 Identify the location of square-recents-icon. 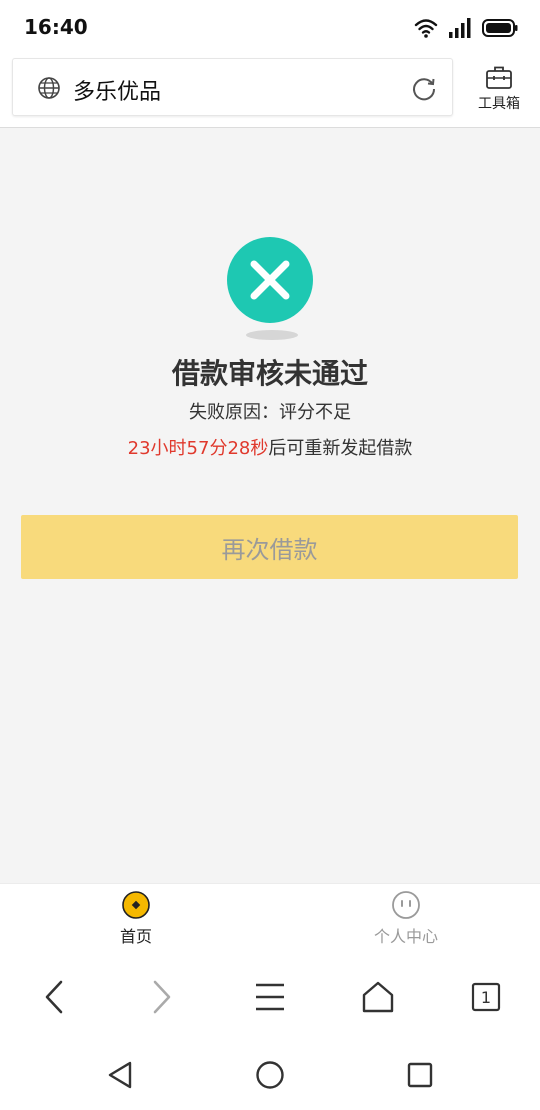
(420, 1075).